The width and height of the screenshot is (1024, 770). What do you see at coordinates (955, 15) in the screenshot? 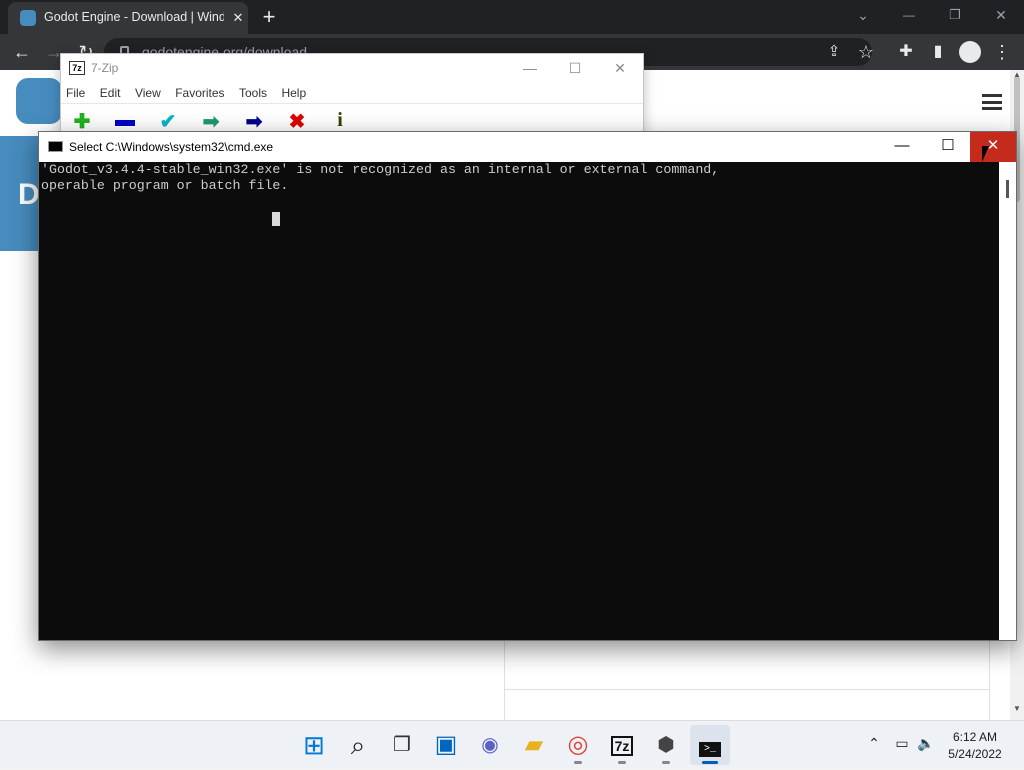
I see `window-restore-icon: ❐` at bounding box center [955, 15].